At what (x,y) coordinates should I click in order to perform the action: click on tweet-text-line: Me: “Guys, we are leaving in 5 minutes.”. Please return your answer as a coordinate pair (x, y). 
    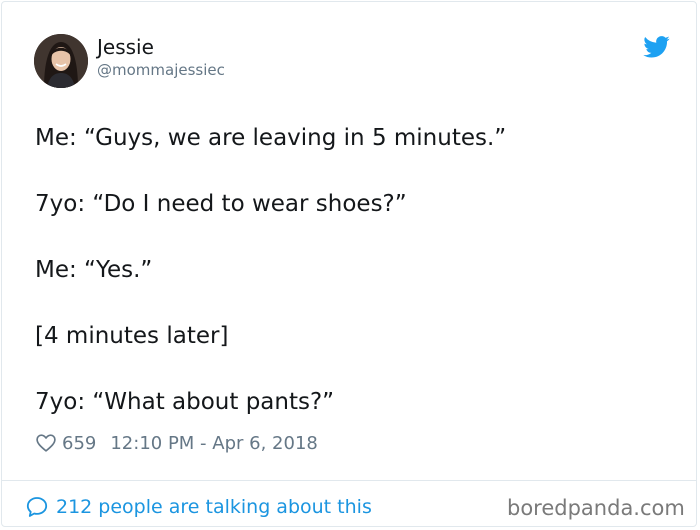
    Looking at the image, I should click on (271, 138).